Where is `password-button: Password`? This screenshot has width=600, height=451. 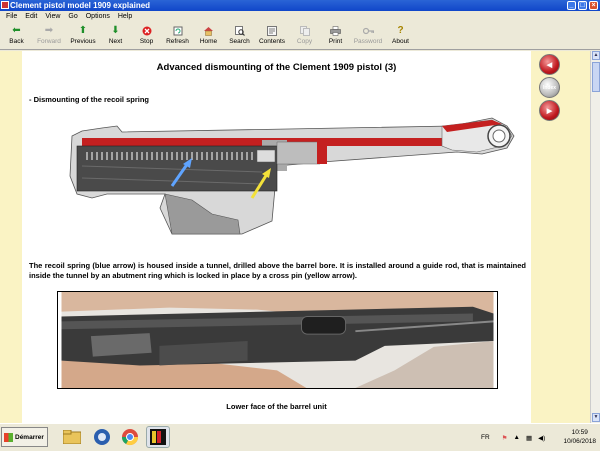
password-button: Password is located at coordinates (368, 36).